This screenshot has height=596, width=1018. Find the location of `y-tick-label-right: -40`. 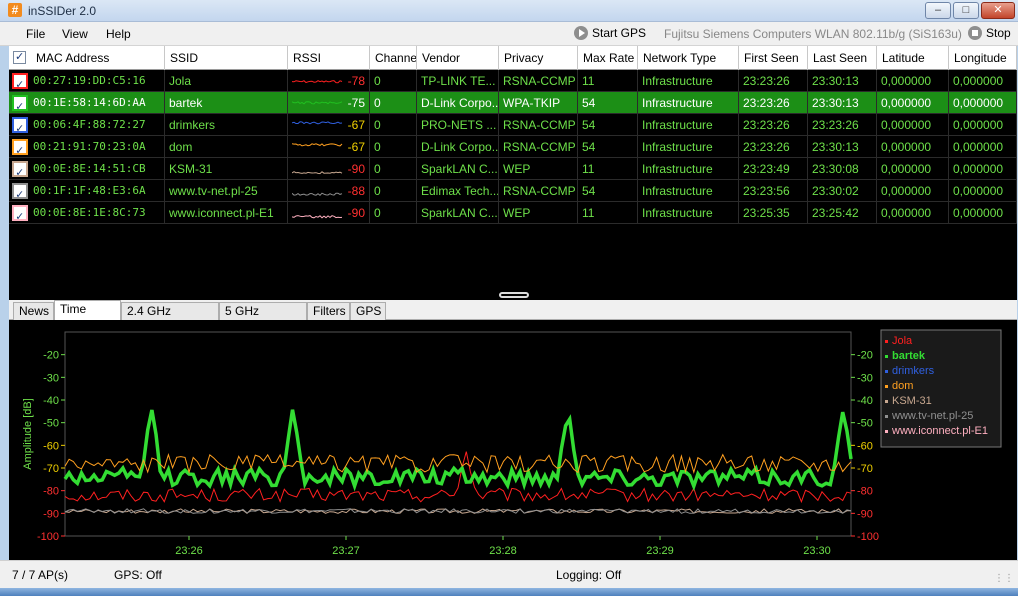

y-tick-label-right: -40 is located at coordinates (865, 401).